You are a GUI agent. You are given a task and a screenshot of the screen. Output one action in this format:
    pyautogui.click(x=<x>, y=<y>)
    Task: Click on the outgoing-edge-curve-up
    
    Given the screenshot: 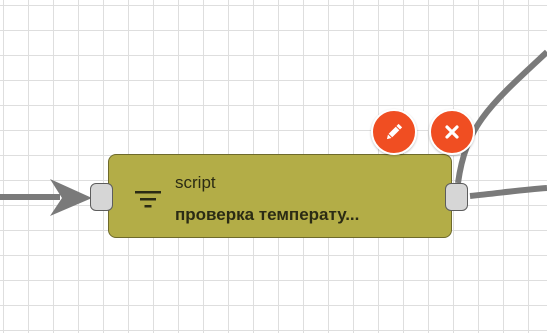 What is the action you would take?
    pyautogui.click(x=501, y=116)
    